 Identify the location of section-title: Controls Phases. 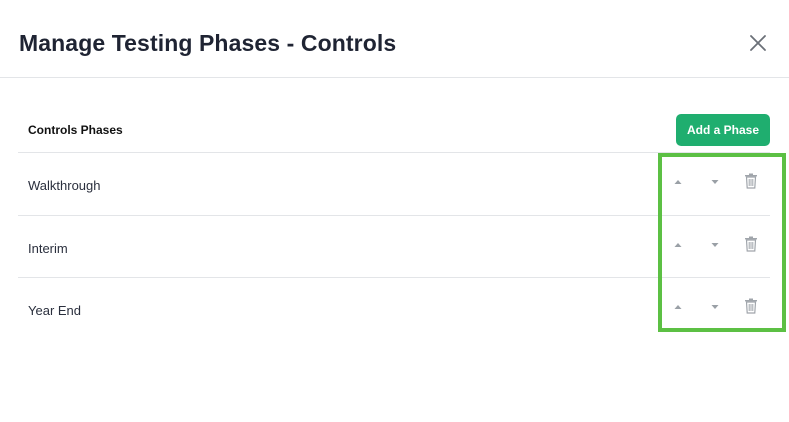
(75, 130).